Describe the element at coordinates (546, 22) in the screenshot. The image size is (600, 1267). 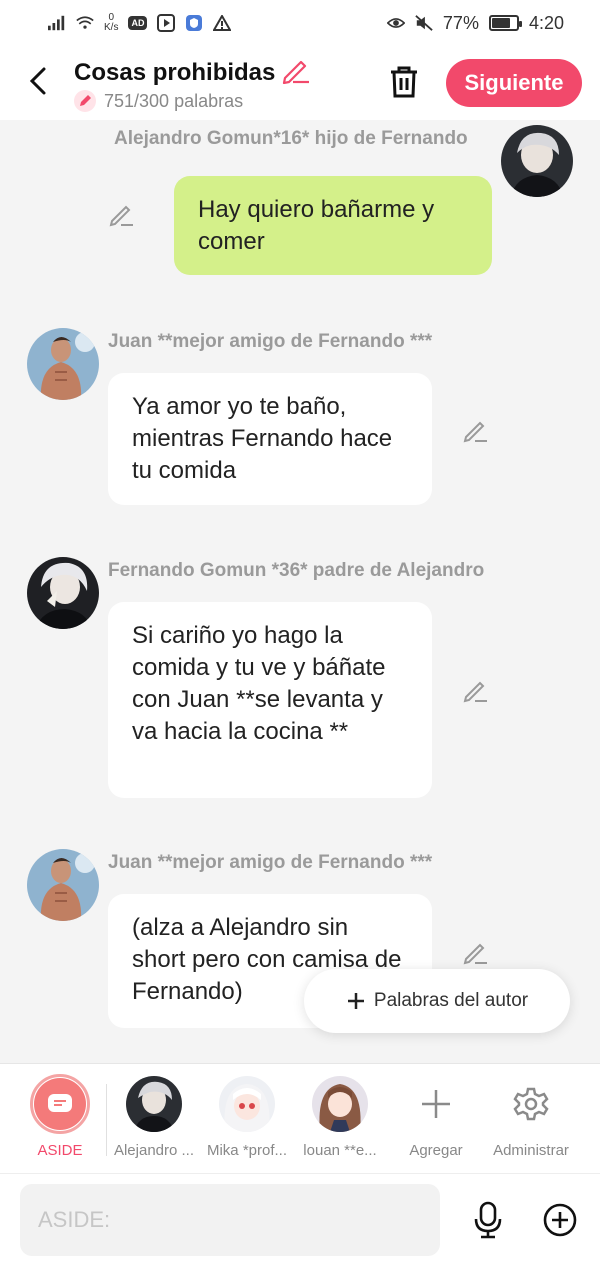
I see `clock: 4:20` at that location.